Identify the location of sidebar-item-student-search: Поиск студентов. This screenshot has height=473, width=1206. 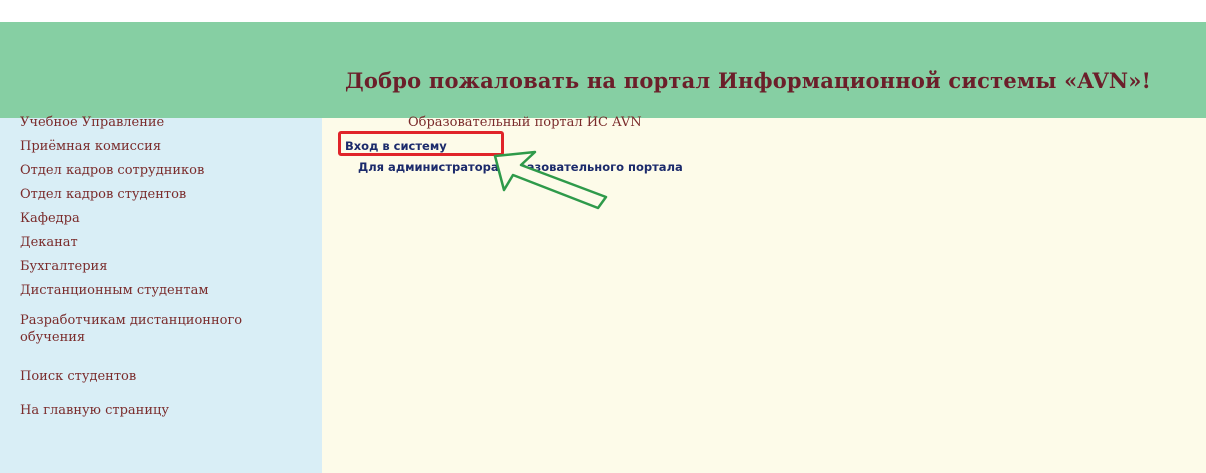
(78, 376).